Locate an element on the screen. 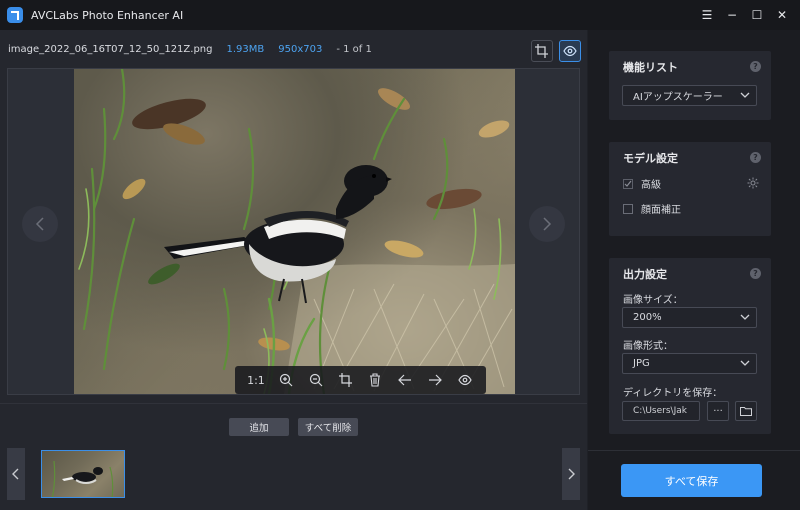  file-size: 1.93MB is located at coordinates (245, 49).